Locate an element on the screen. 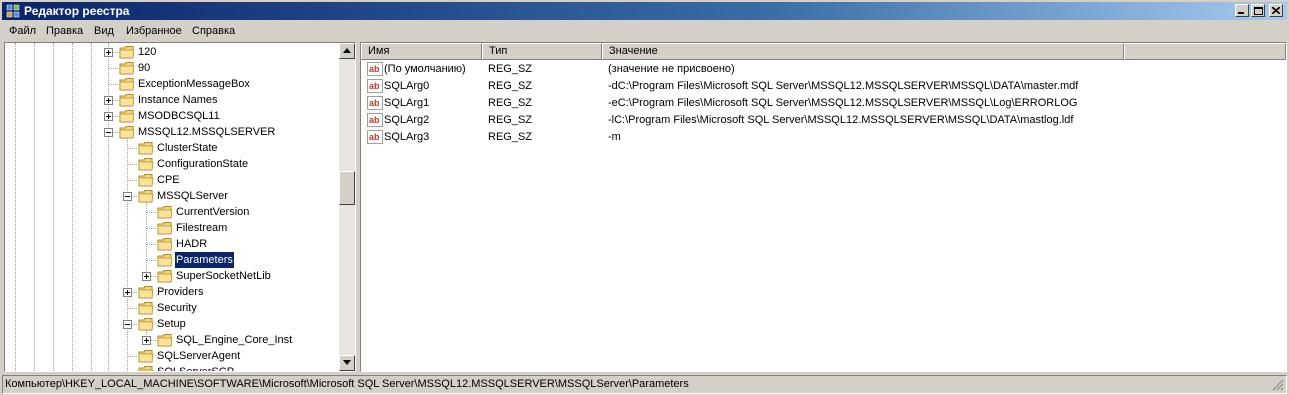 The image size is (1289, 395). tree-node: Instance Names is located at coordinates (170, 100).